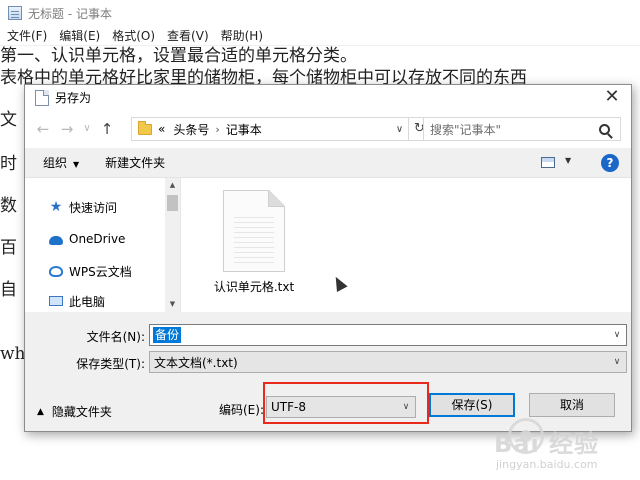 Image resolution: width=640 pixels, height=480 pixels. I want to click on watermark-text: Bai 经验, so click(547, 444).